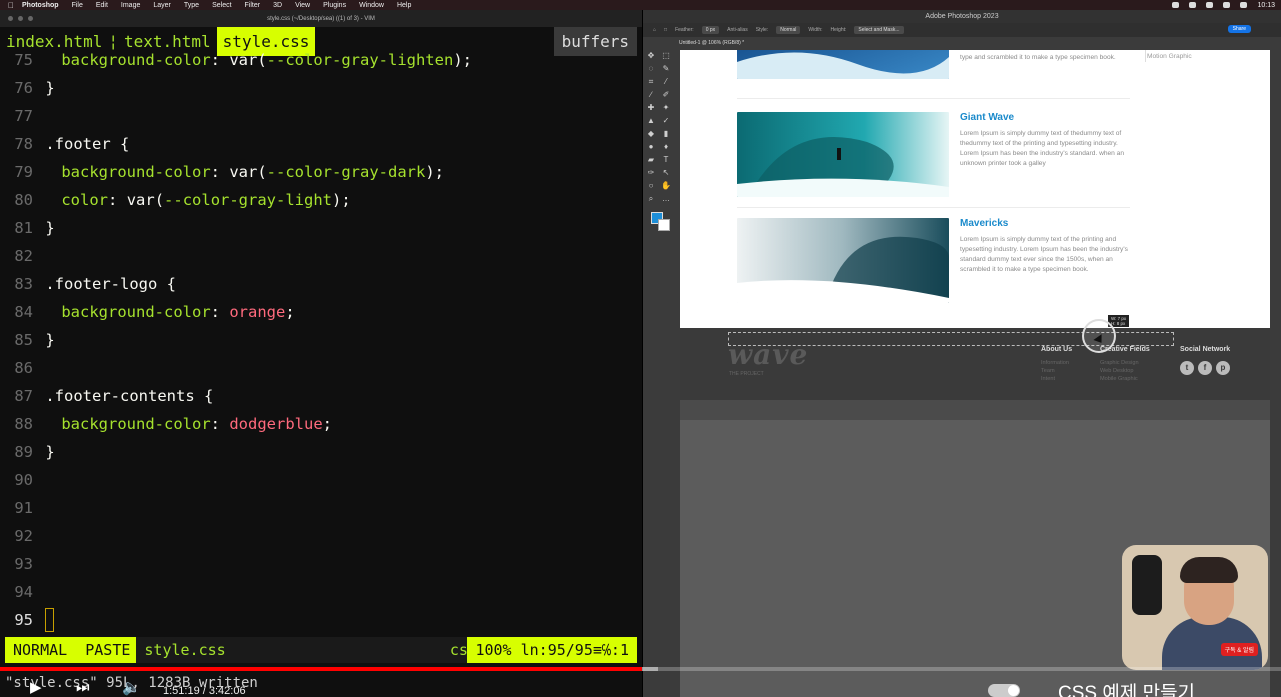  I want to click on facebook-icon: f, so click(1205, 368).